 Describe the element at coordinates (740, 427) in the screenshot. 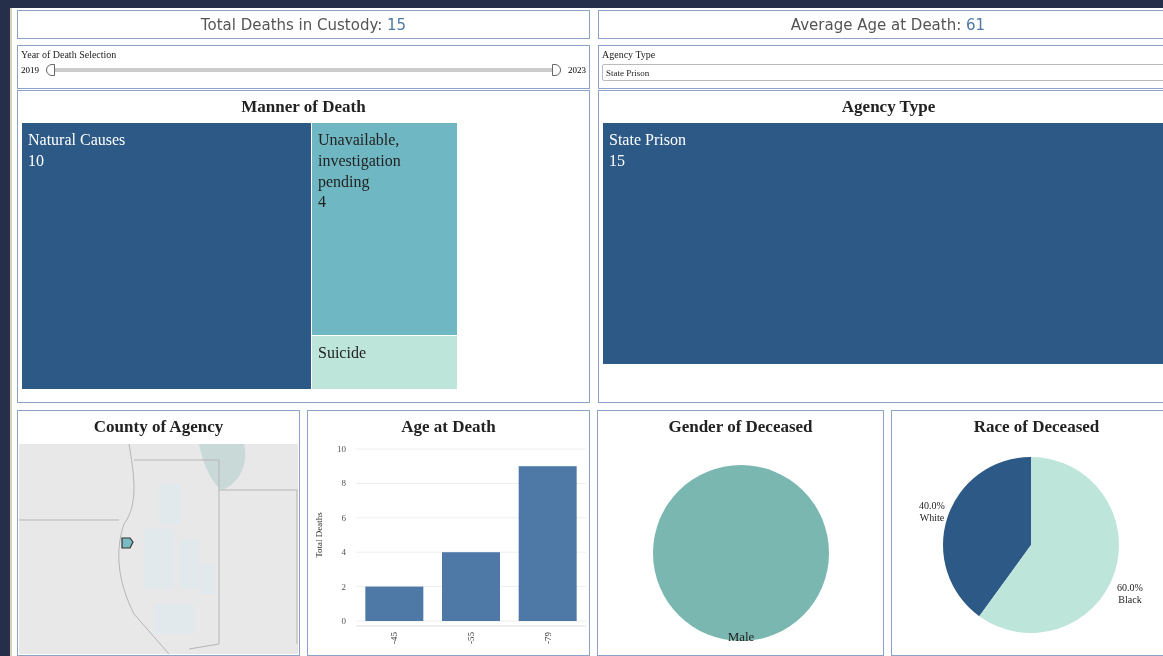

I see `panel-title: Gender of Deceased` at that location.